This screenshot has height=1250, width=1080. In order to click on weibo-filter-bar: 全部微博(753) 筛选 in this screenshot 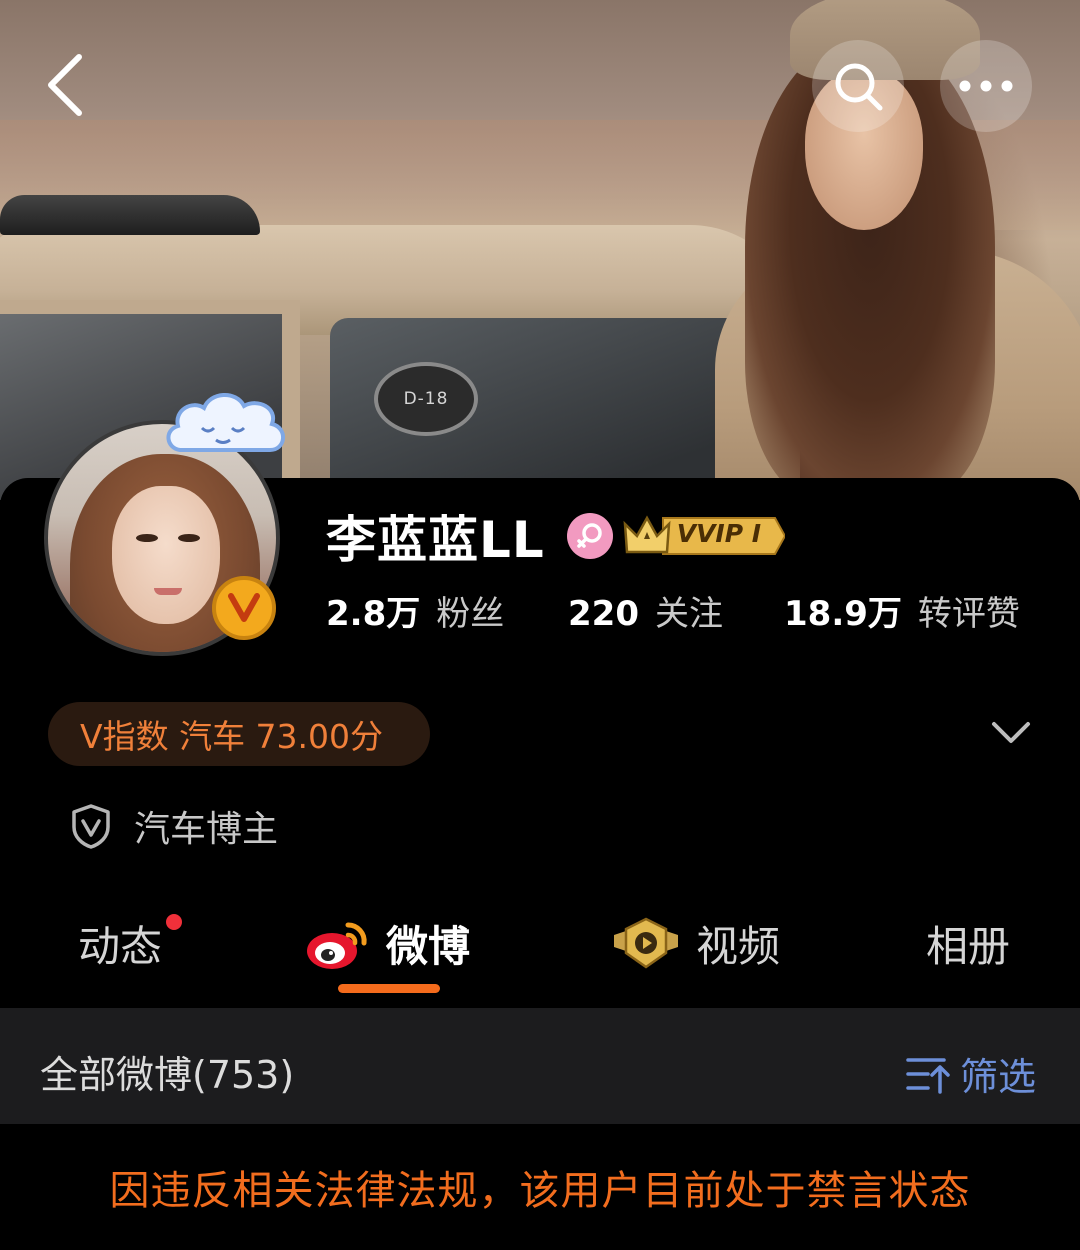, I will do `click(540, 1066)`.